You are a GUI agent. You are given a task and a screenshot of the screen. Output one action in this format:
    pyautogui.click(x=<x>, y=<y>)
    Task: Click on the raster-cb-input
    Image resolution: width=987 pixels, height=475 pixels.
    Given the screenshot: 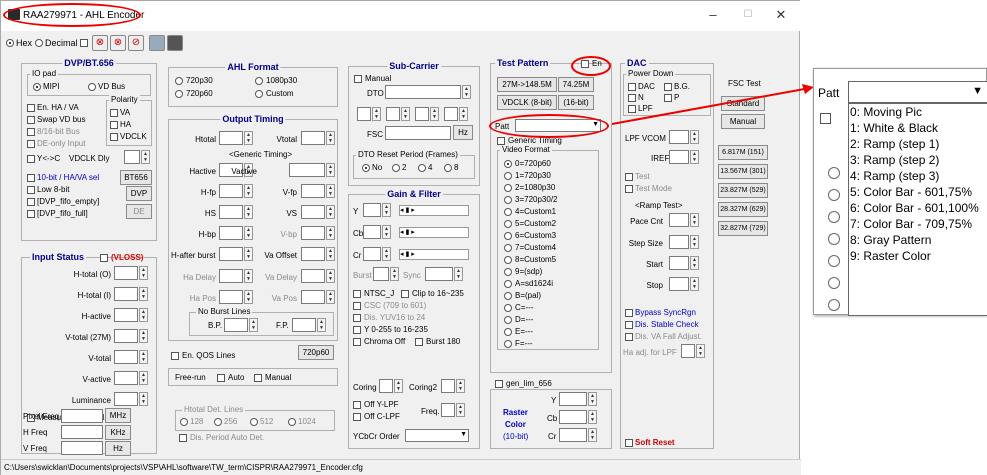 What is the action you would take?
    pyautogui.click(x=573, y=417)
    